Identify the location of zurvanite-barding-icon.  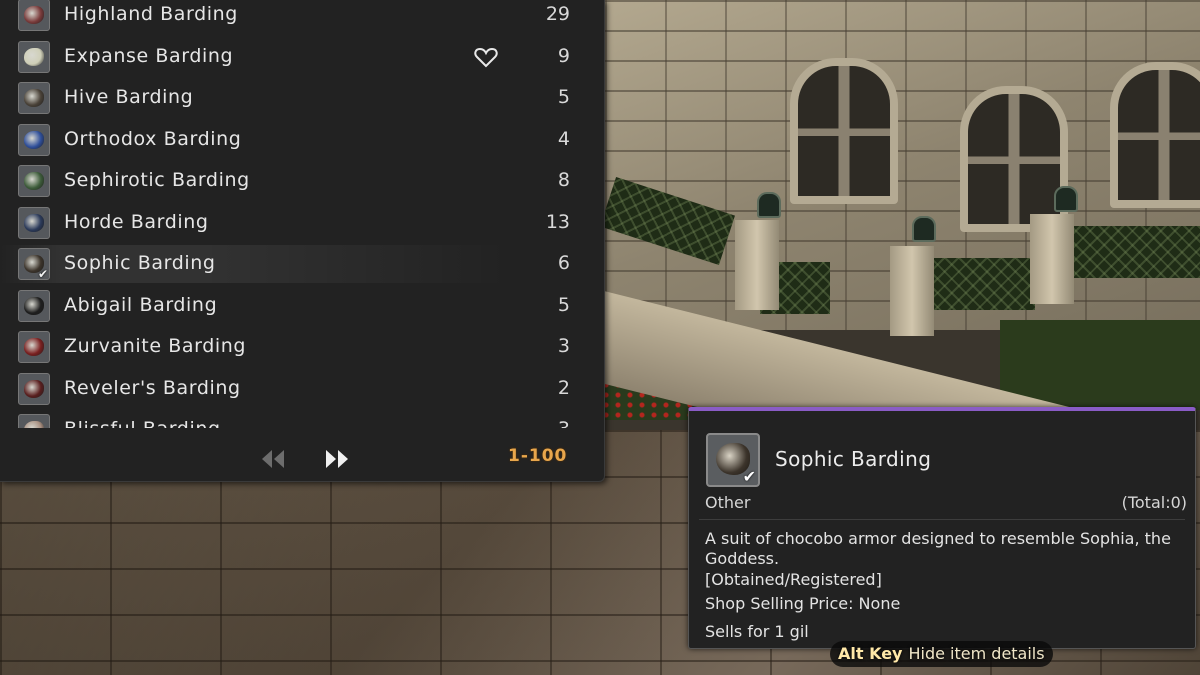
(34, 347).